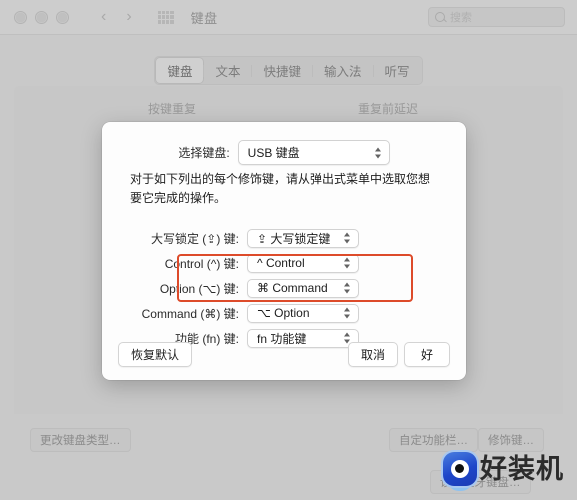 The width and height of the screenshot is (577, 500). What do you see at coordinates (62, 17) in the screenshot?
I see `zoom-button` at bounding box center [62, 17].